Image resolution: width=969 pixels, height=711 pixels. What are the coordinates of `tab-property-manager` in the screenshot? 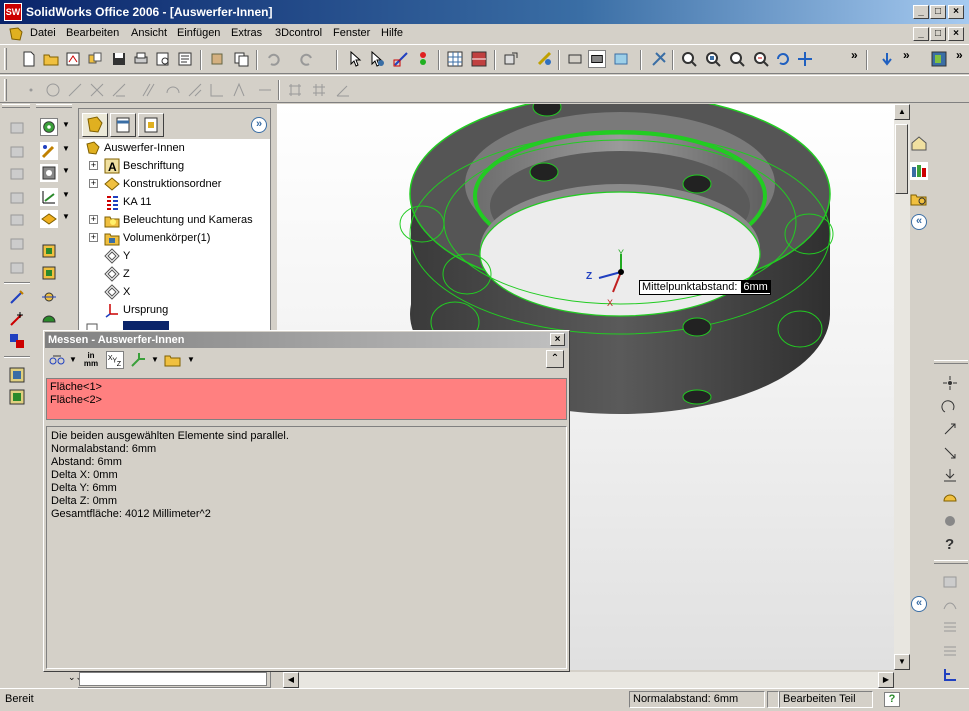 It's located at (123, 125).